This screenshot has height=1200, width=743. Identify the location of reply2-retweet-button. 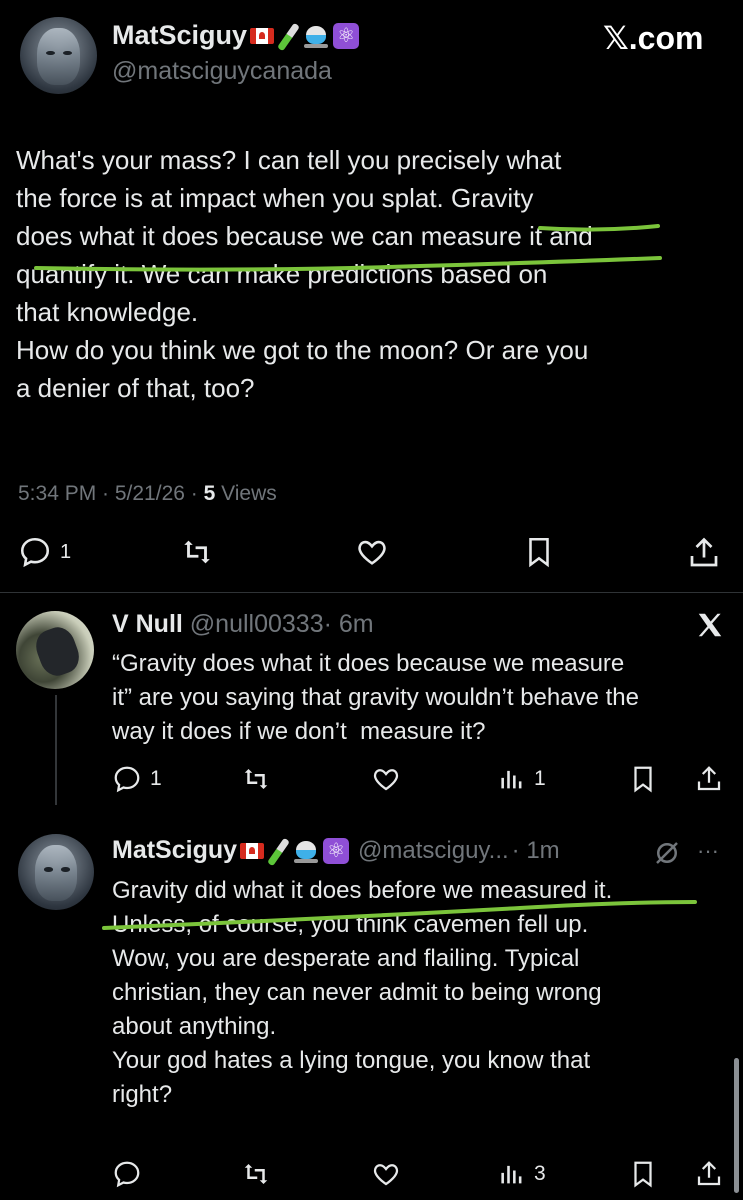
(256, 1174).